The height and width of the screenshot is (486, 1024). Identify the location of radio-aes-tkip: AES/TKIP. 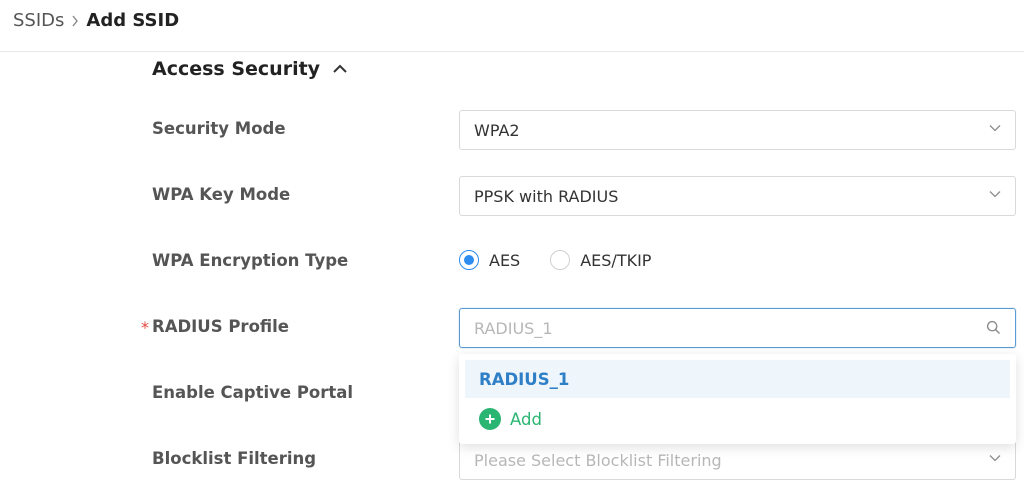
(600, 260).